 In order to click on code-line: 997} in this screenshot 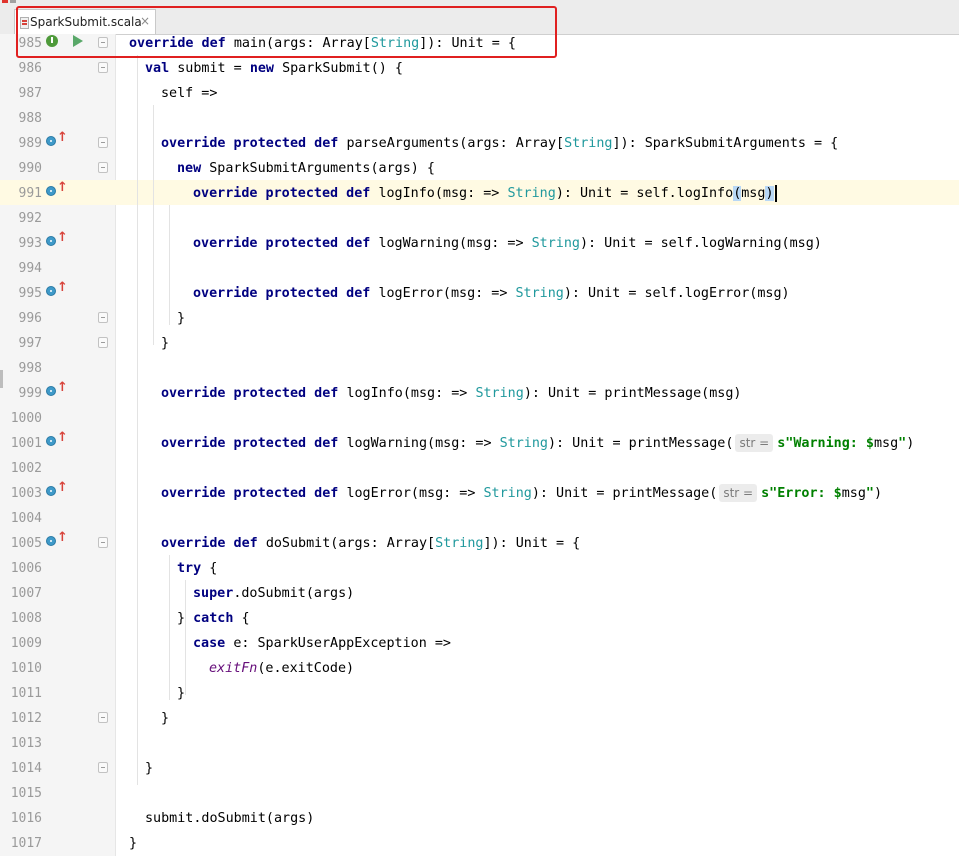, I will do `click(479, 343)`.